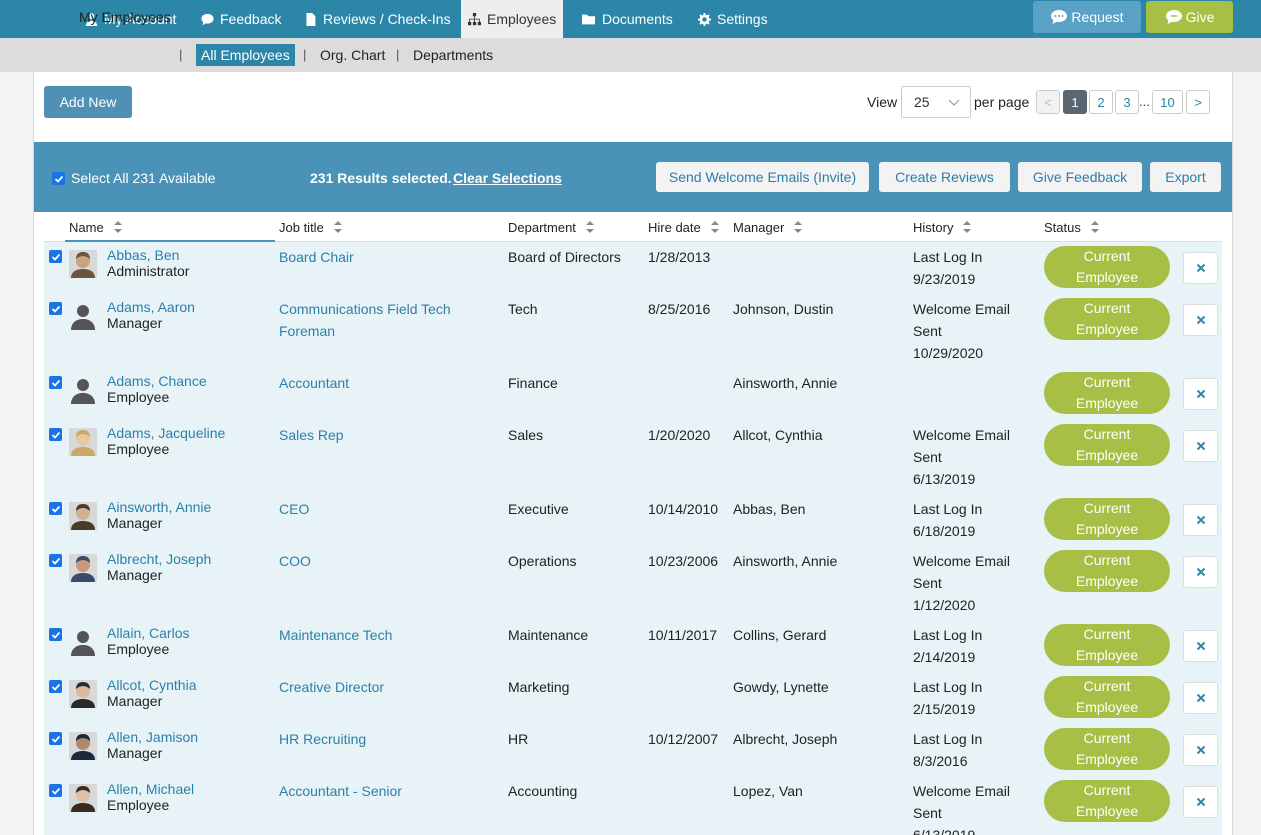  I want to click on employee-name-link: Adams, Jacqueline, so click(166, 433).